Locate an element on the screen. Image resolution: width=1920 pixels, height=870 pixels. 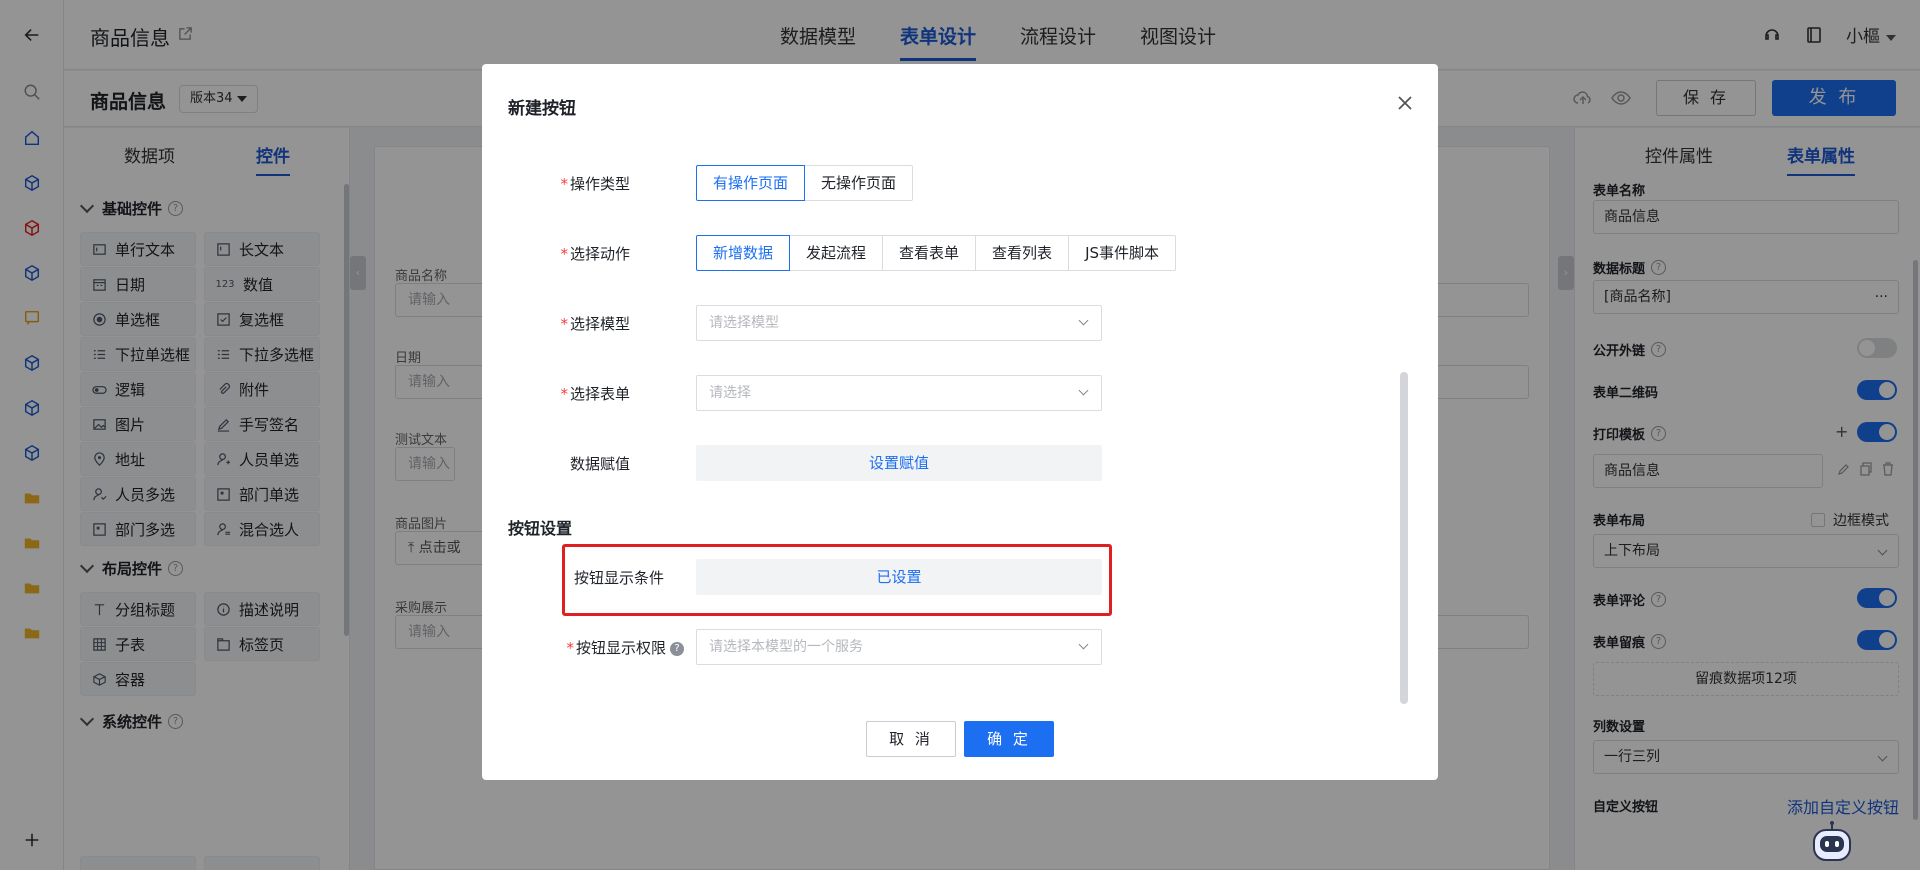
label-text: 选择模型 is located at coordinates (599, 324).